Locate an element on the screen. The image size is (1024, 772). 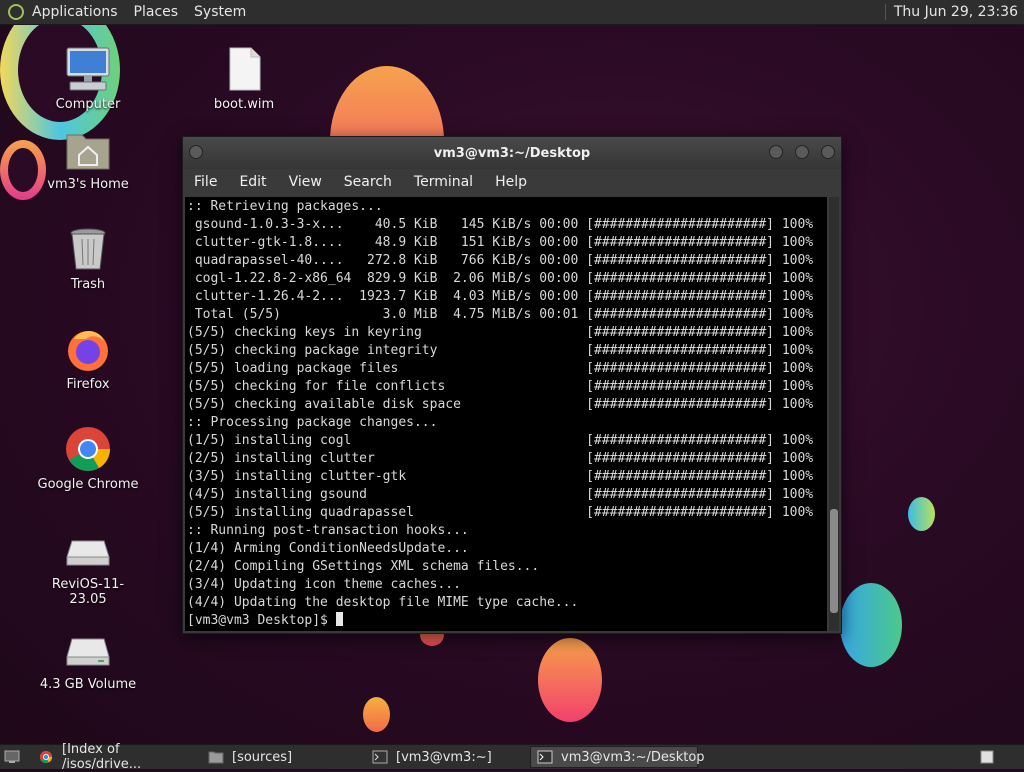
workspace-icon is located at coordinates (987, 757).